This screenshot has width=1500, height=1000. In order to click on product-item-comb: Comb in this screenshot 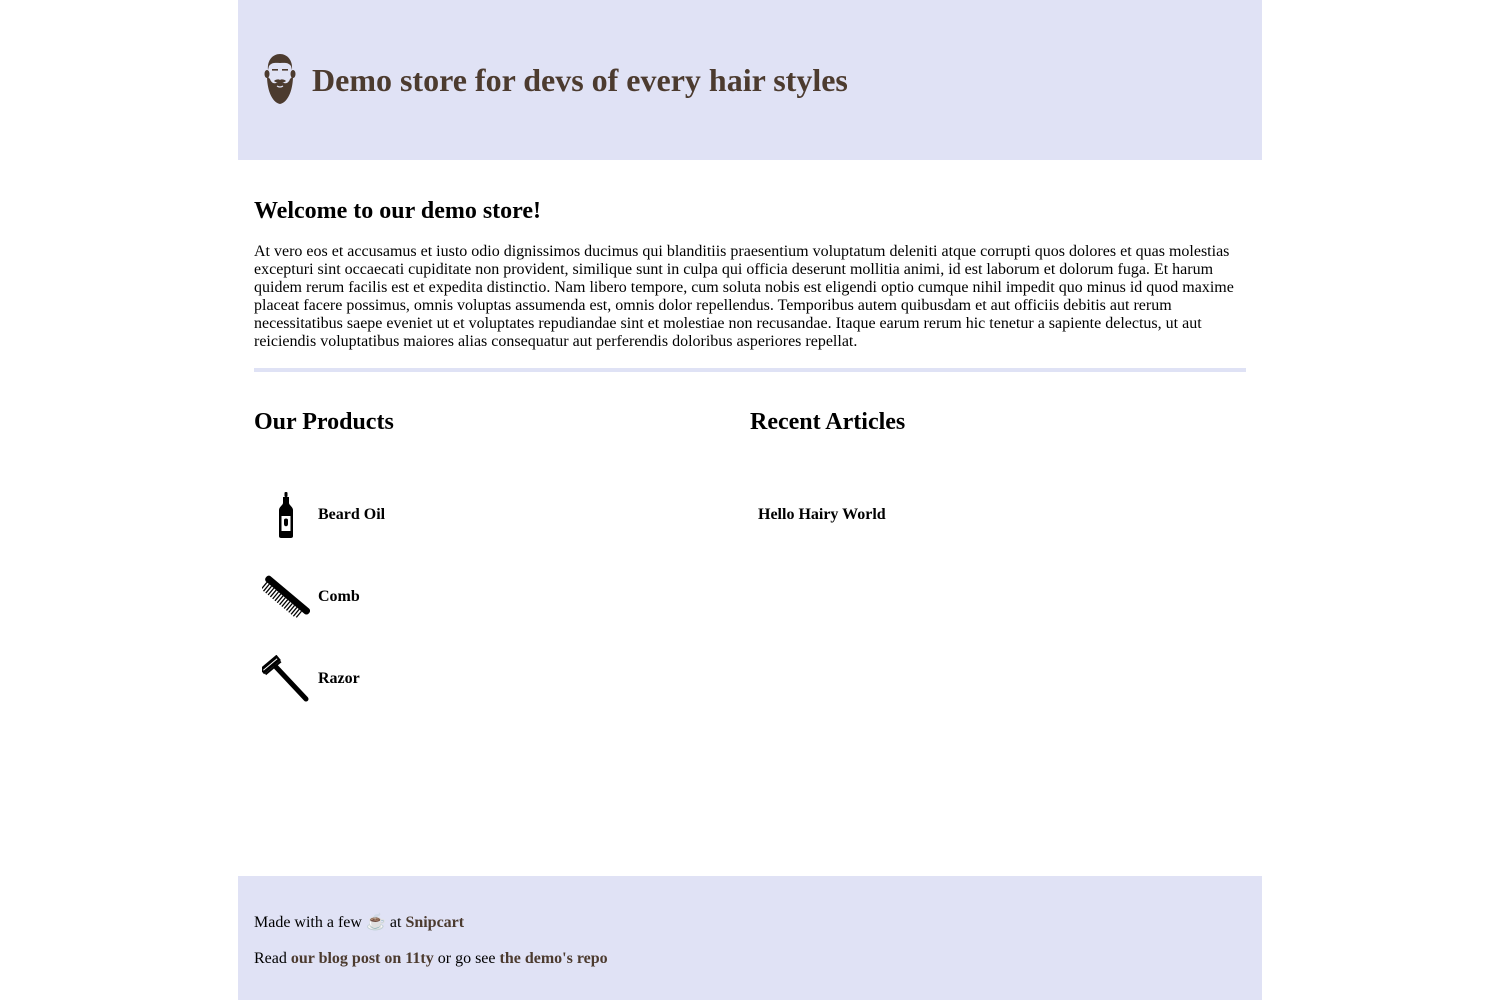, I will do `click(502, 597)`.